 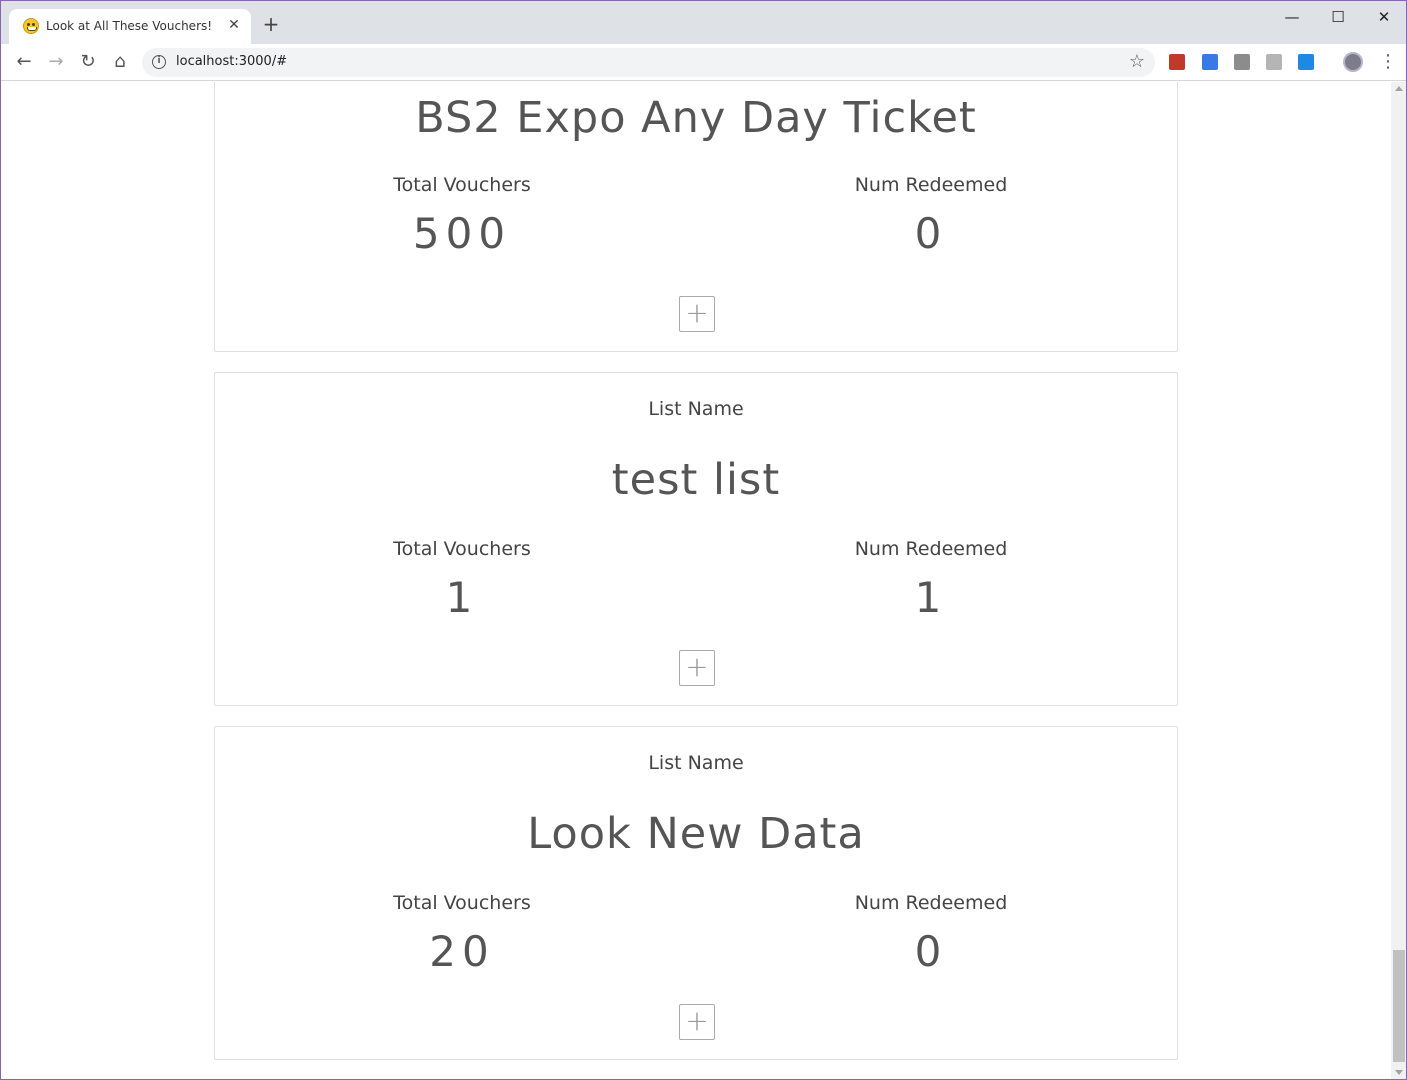 I want to click on menu-icon: ⋮, so click(x=1388, y=62).